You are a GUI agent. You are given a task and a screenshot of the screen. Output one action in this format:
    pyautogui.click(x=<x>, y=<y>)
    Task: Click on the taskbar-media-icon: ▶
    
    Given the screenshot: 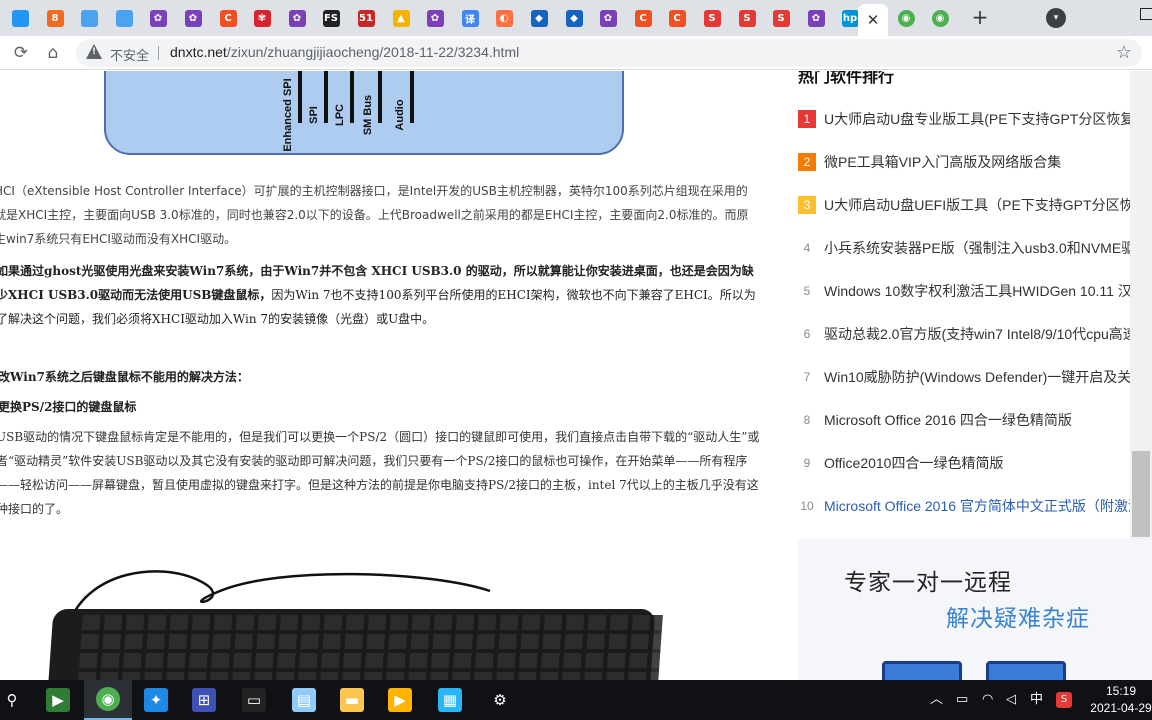 What is the action you would take?
    pyautogui.click(x=58, y=700)
    